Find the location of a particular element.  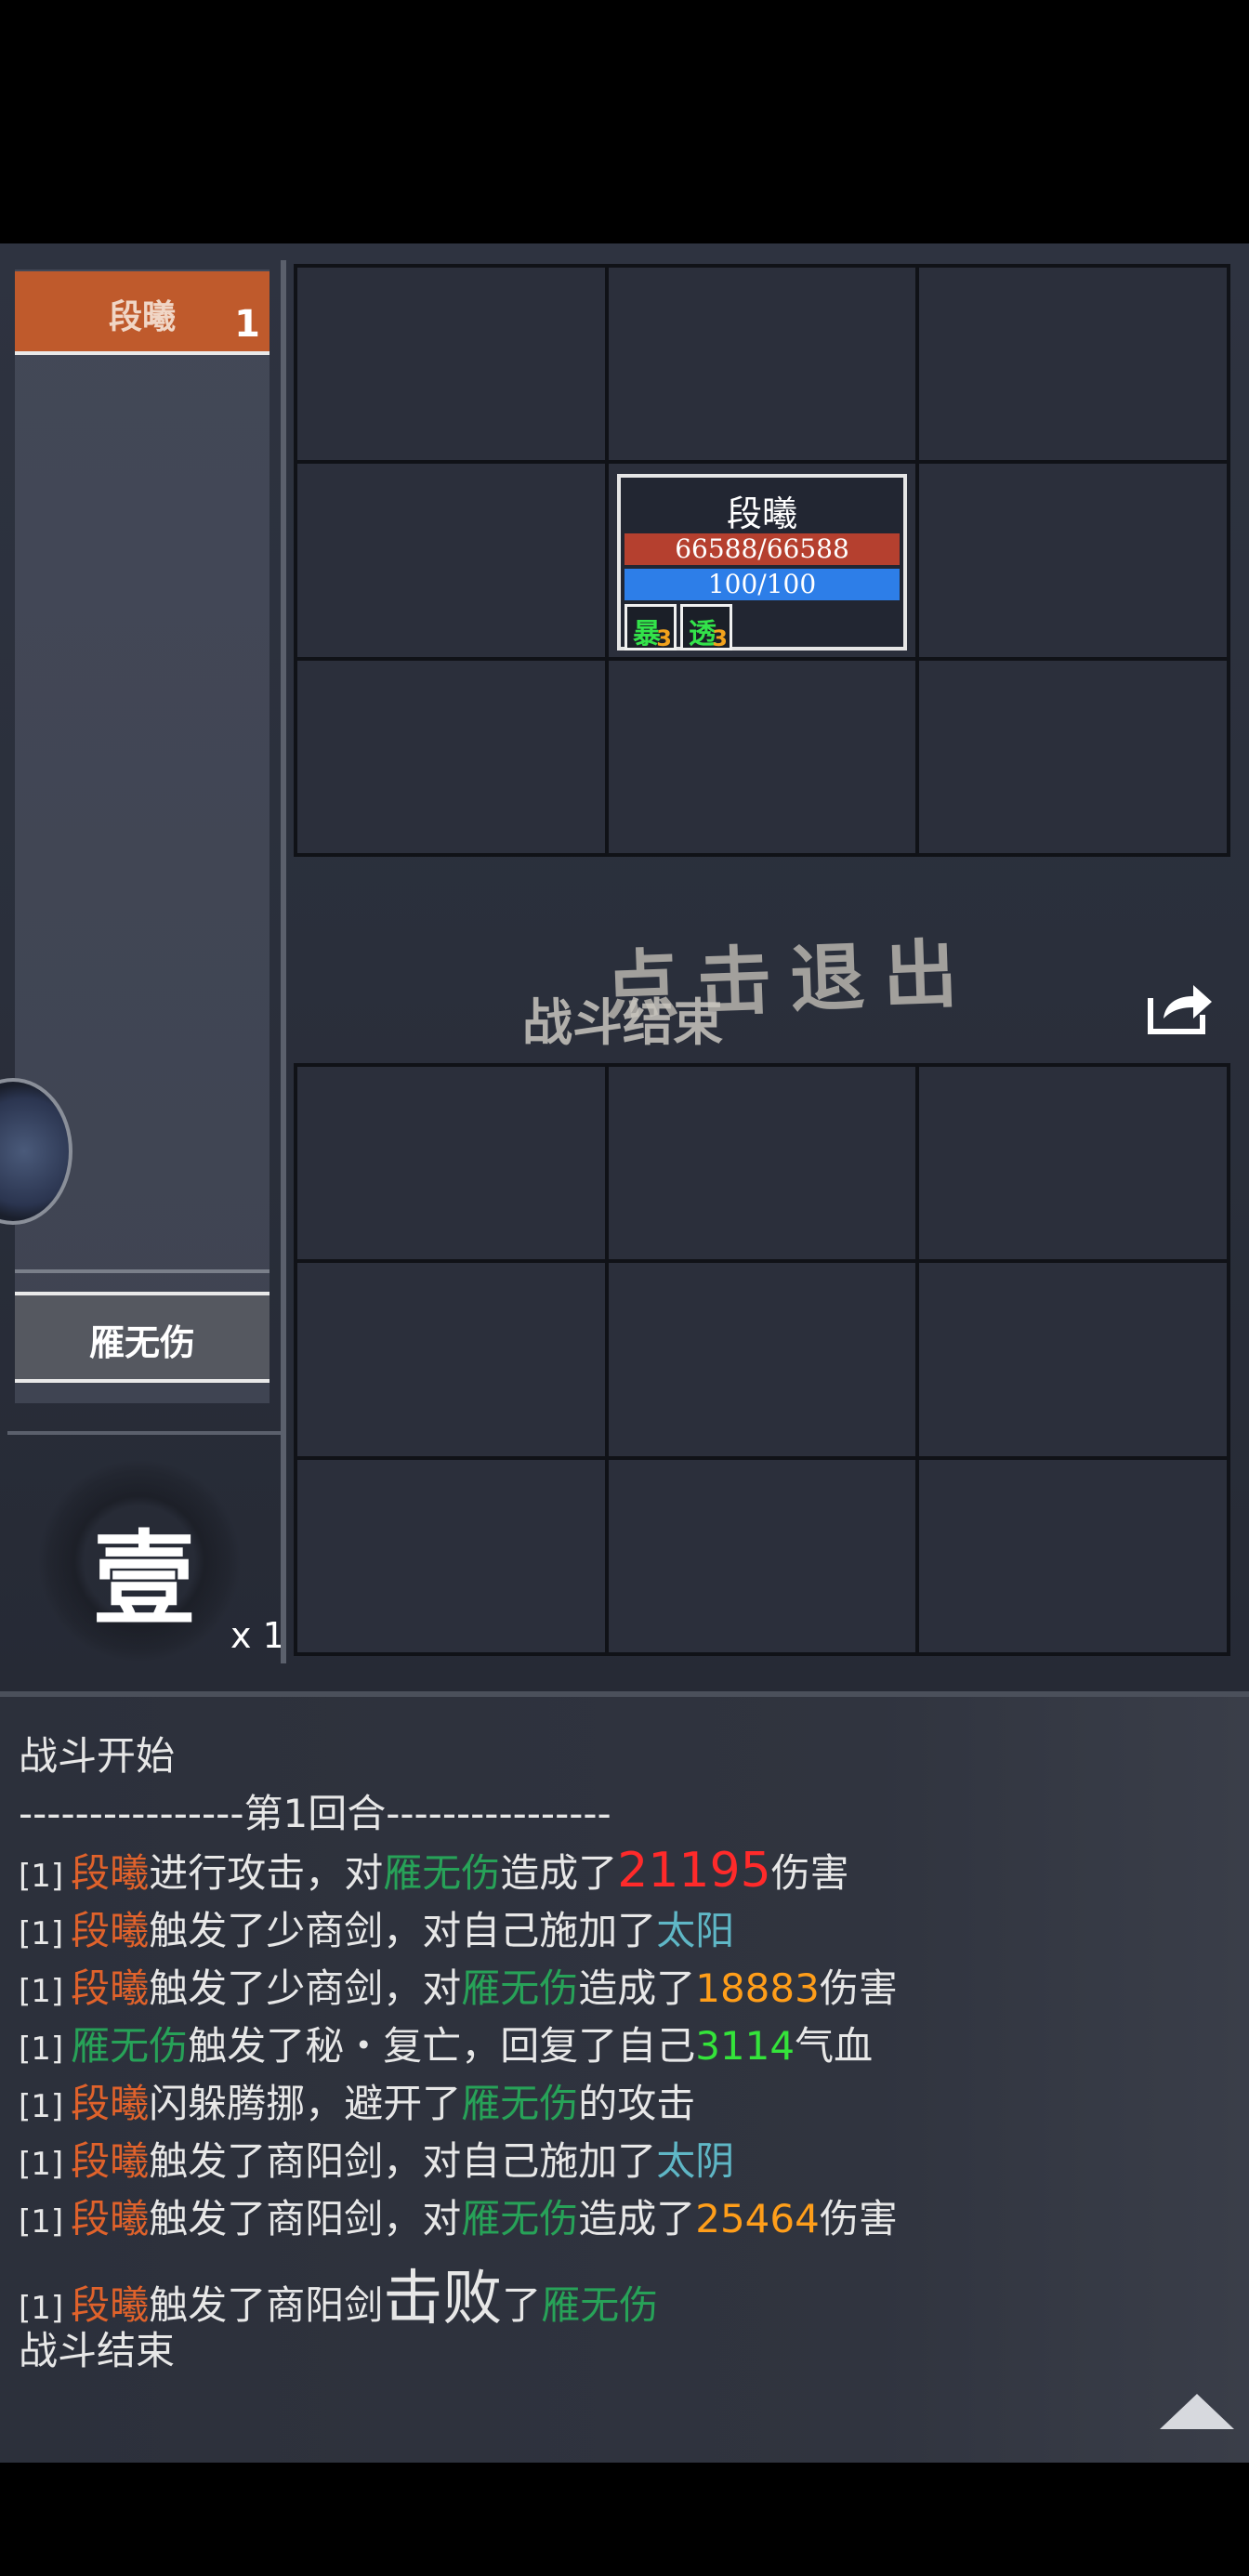

log-end-line: 战斗结束 is located at coordinates (97, 2350).